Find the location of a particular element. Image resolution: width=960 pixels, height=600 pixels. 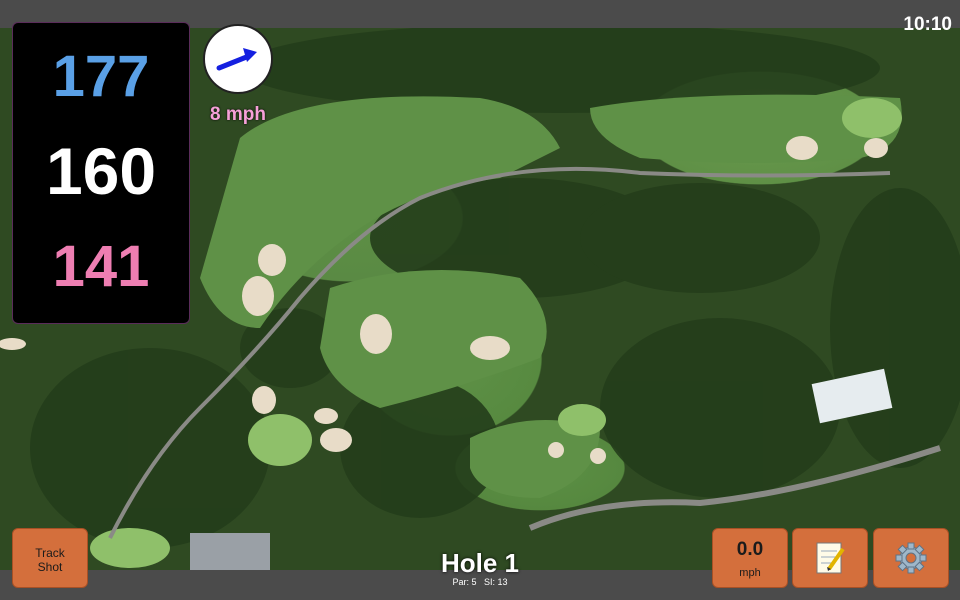

track-shot-label: Track Shot is located at coordinates (50, 560).